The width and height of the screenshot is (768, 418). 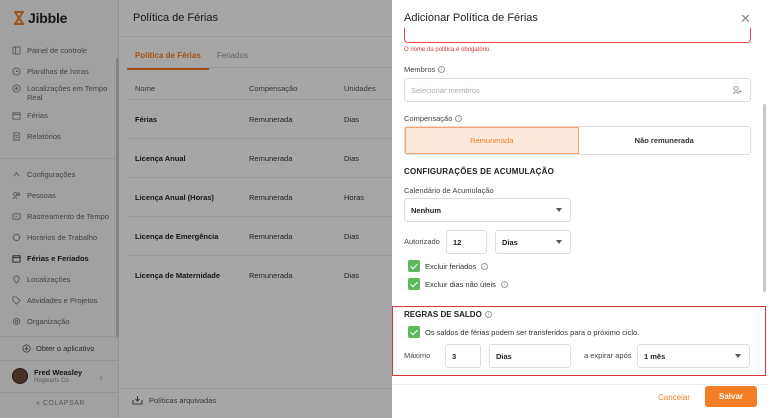 What do you see at coordinates (693, 356) in the screenshot?
I see `expire-after-select: 1 mês` at bounding box center [693, 356].